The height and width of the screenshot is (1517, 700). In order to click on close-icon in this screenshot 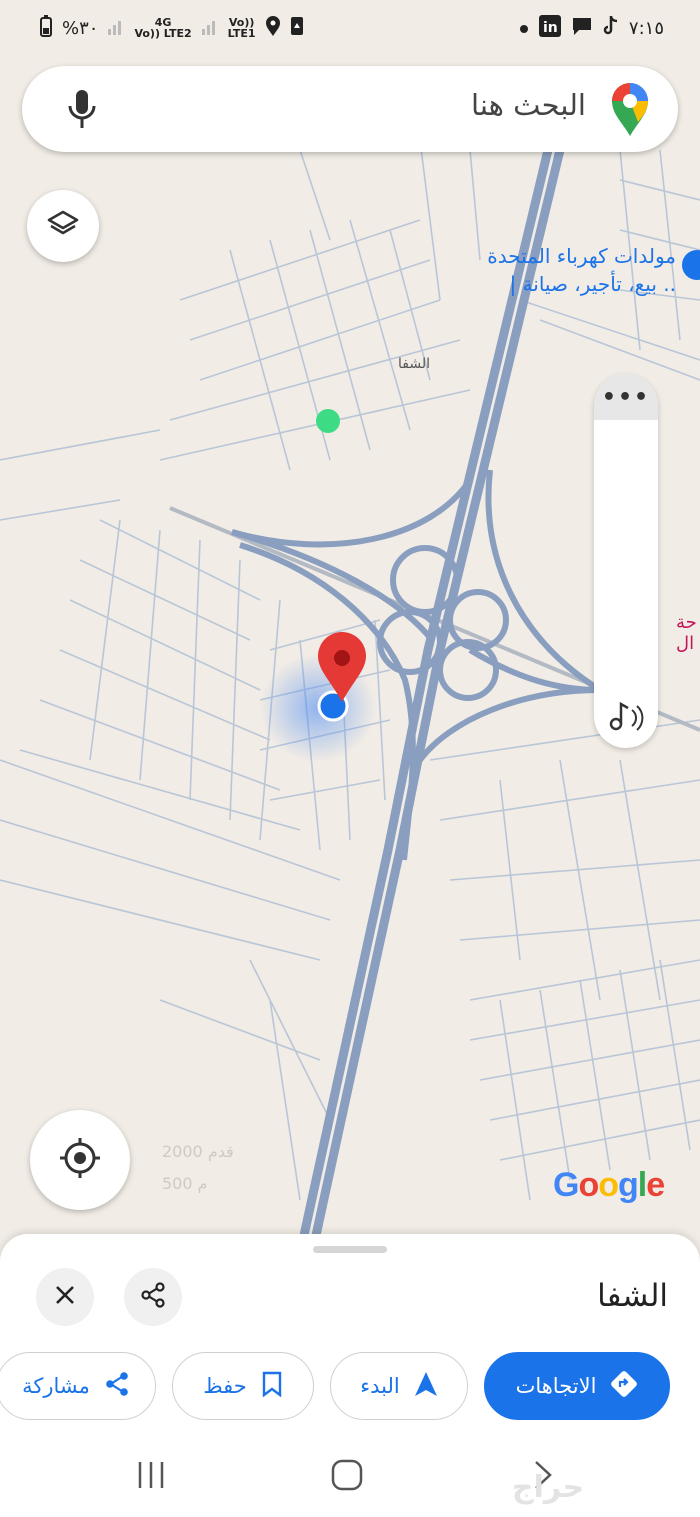, I will do `click(65, 1297)`.